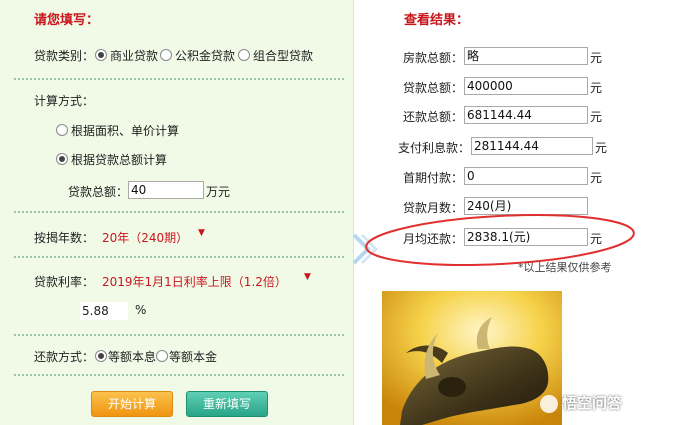 This screenshot has height=425, width=679. I want to click on panel-divider, so click(353, 212).